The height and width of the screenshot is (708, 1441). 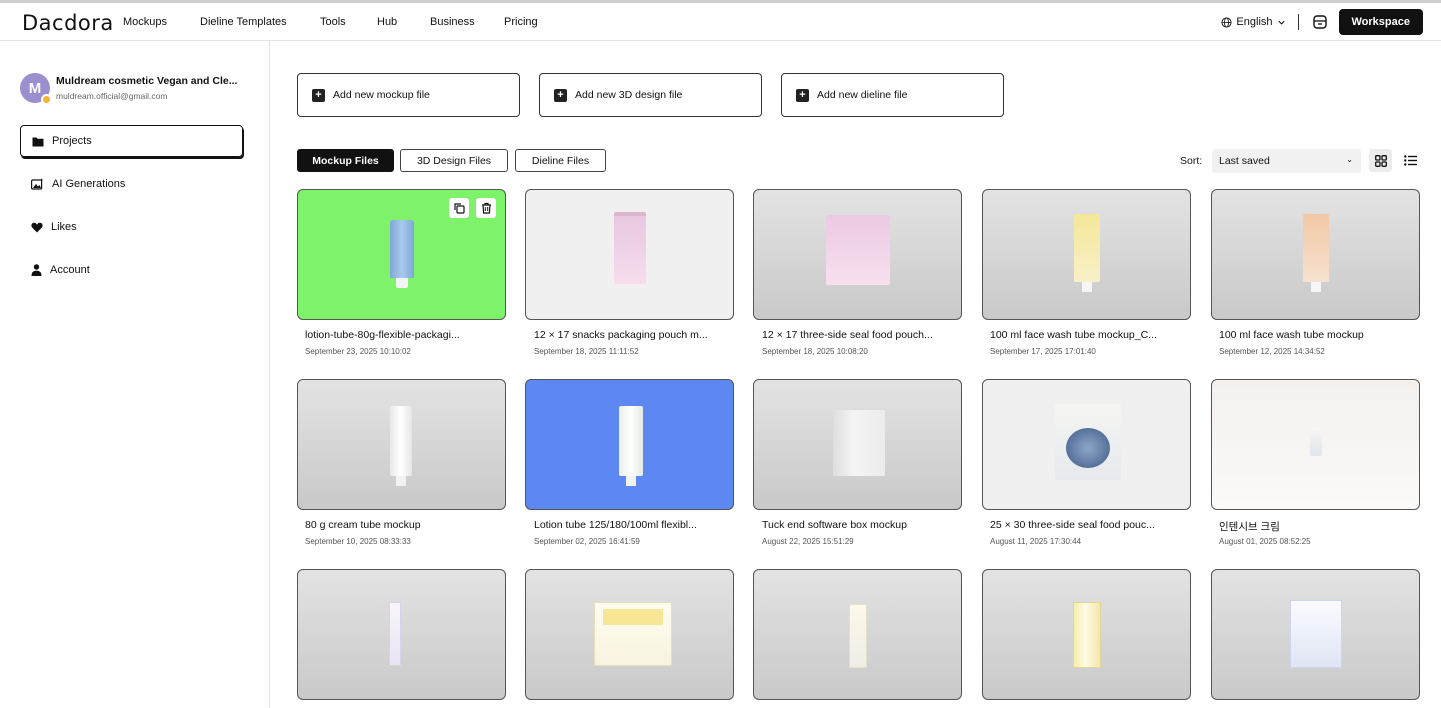 I want to click on sidebar-item-label: Likes, so click(x=64, y=227).